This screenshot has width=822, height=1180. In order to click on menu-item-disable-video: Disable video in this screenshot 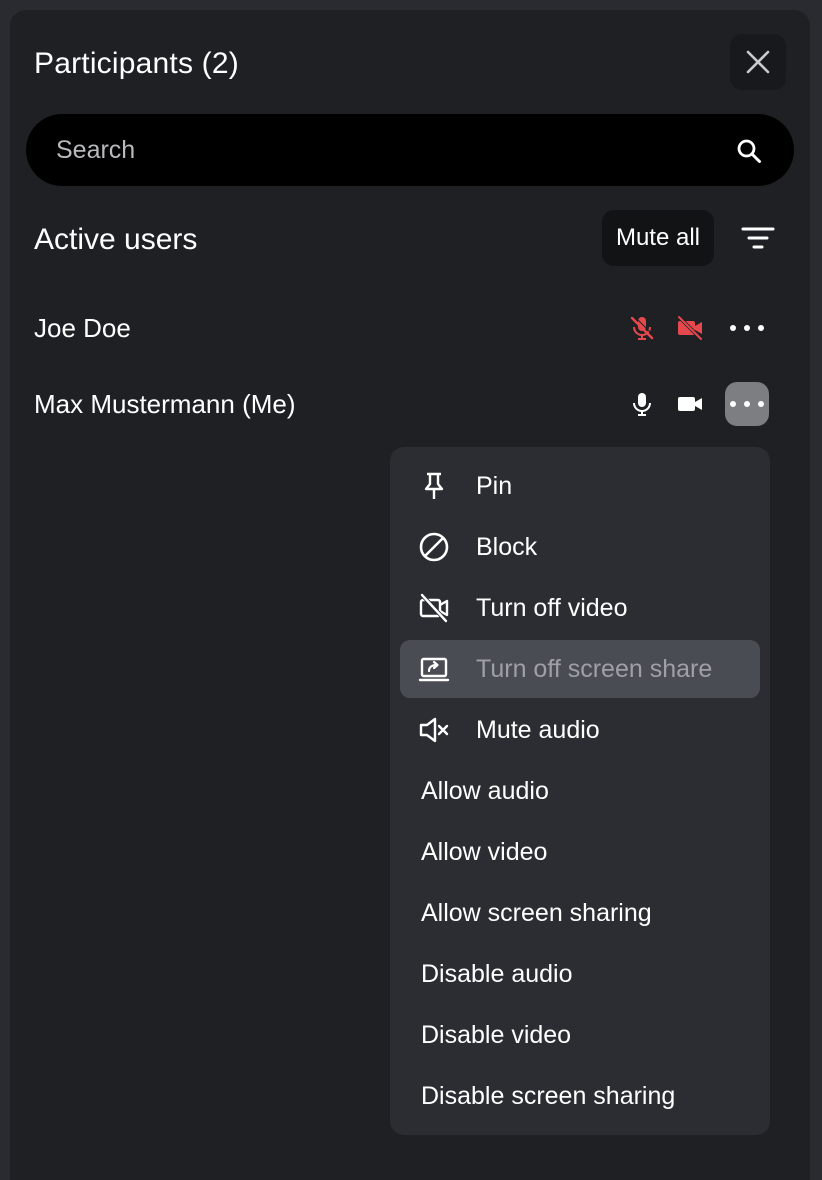, I will do `click(580, 1035)`.